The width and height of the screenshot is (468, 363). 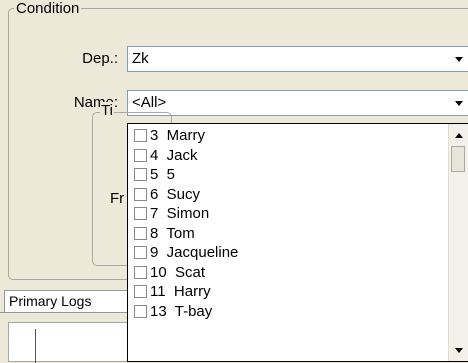 I want to click on list-item-label: 6 Sucy, so click(x=175, y=194).